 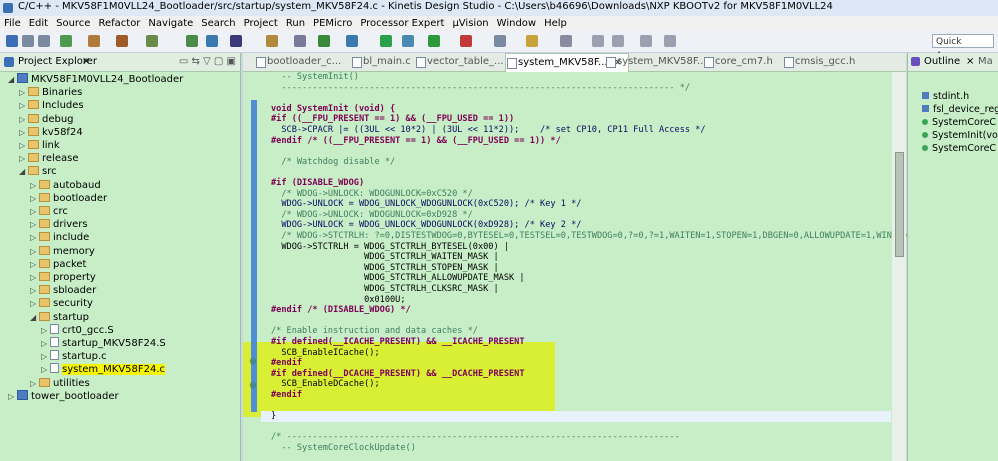 What do you see at coordinates (500, 41) in the screenshot?
I see `search-icon` at bounding box center [500, 41].